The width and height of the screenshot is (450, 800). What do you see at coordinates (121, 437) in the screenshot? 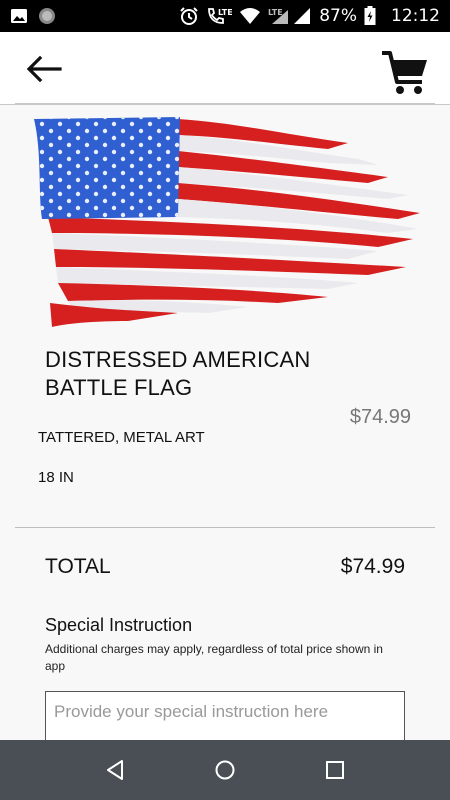
I see `product-option-style: TATTERED, METAL ART` at bounding box center [121, 437].